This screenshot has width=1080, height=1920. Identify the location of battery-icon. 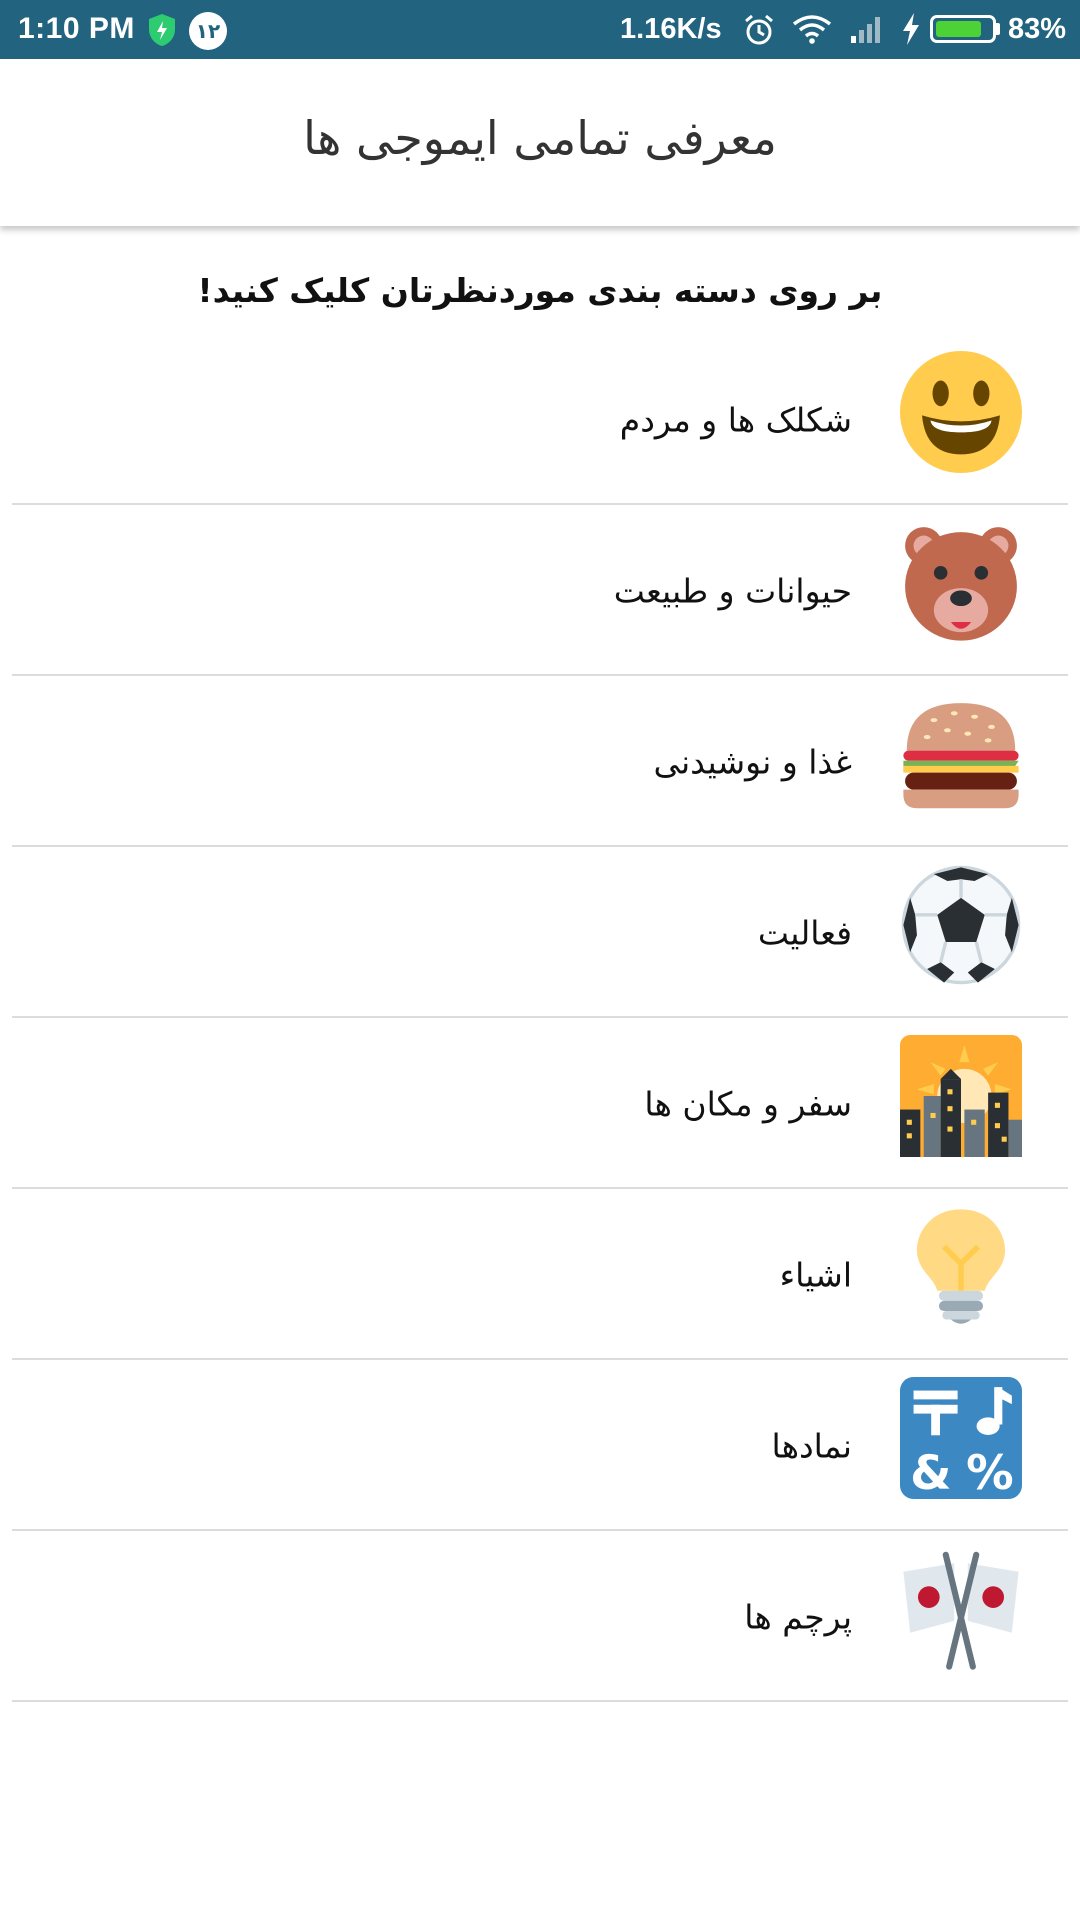
(963, 29).